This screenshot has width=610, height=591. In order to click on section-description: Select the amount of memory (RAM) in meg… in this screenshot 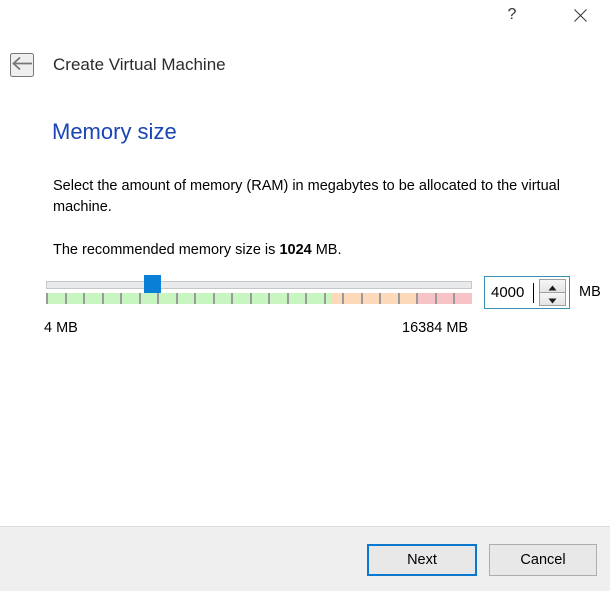, I will do `click(306, 196)`.